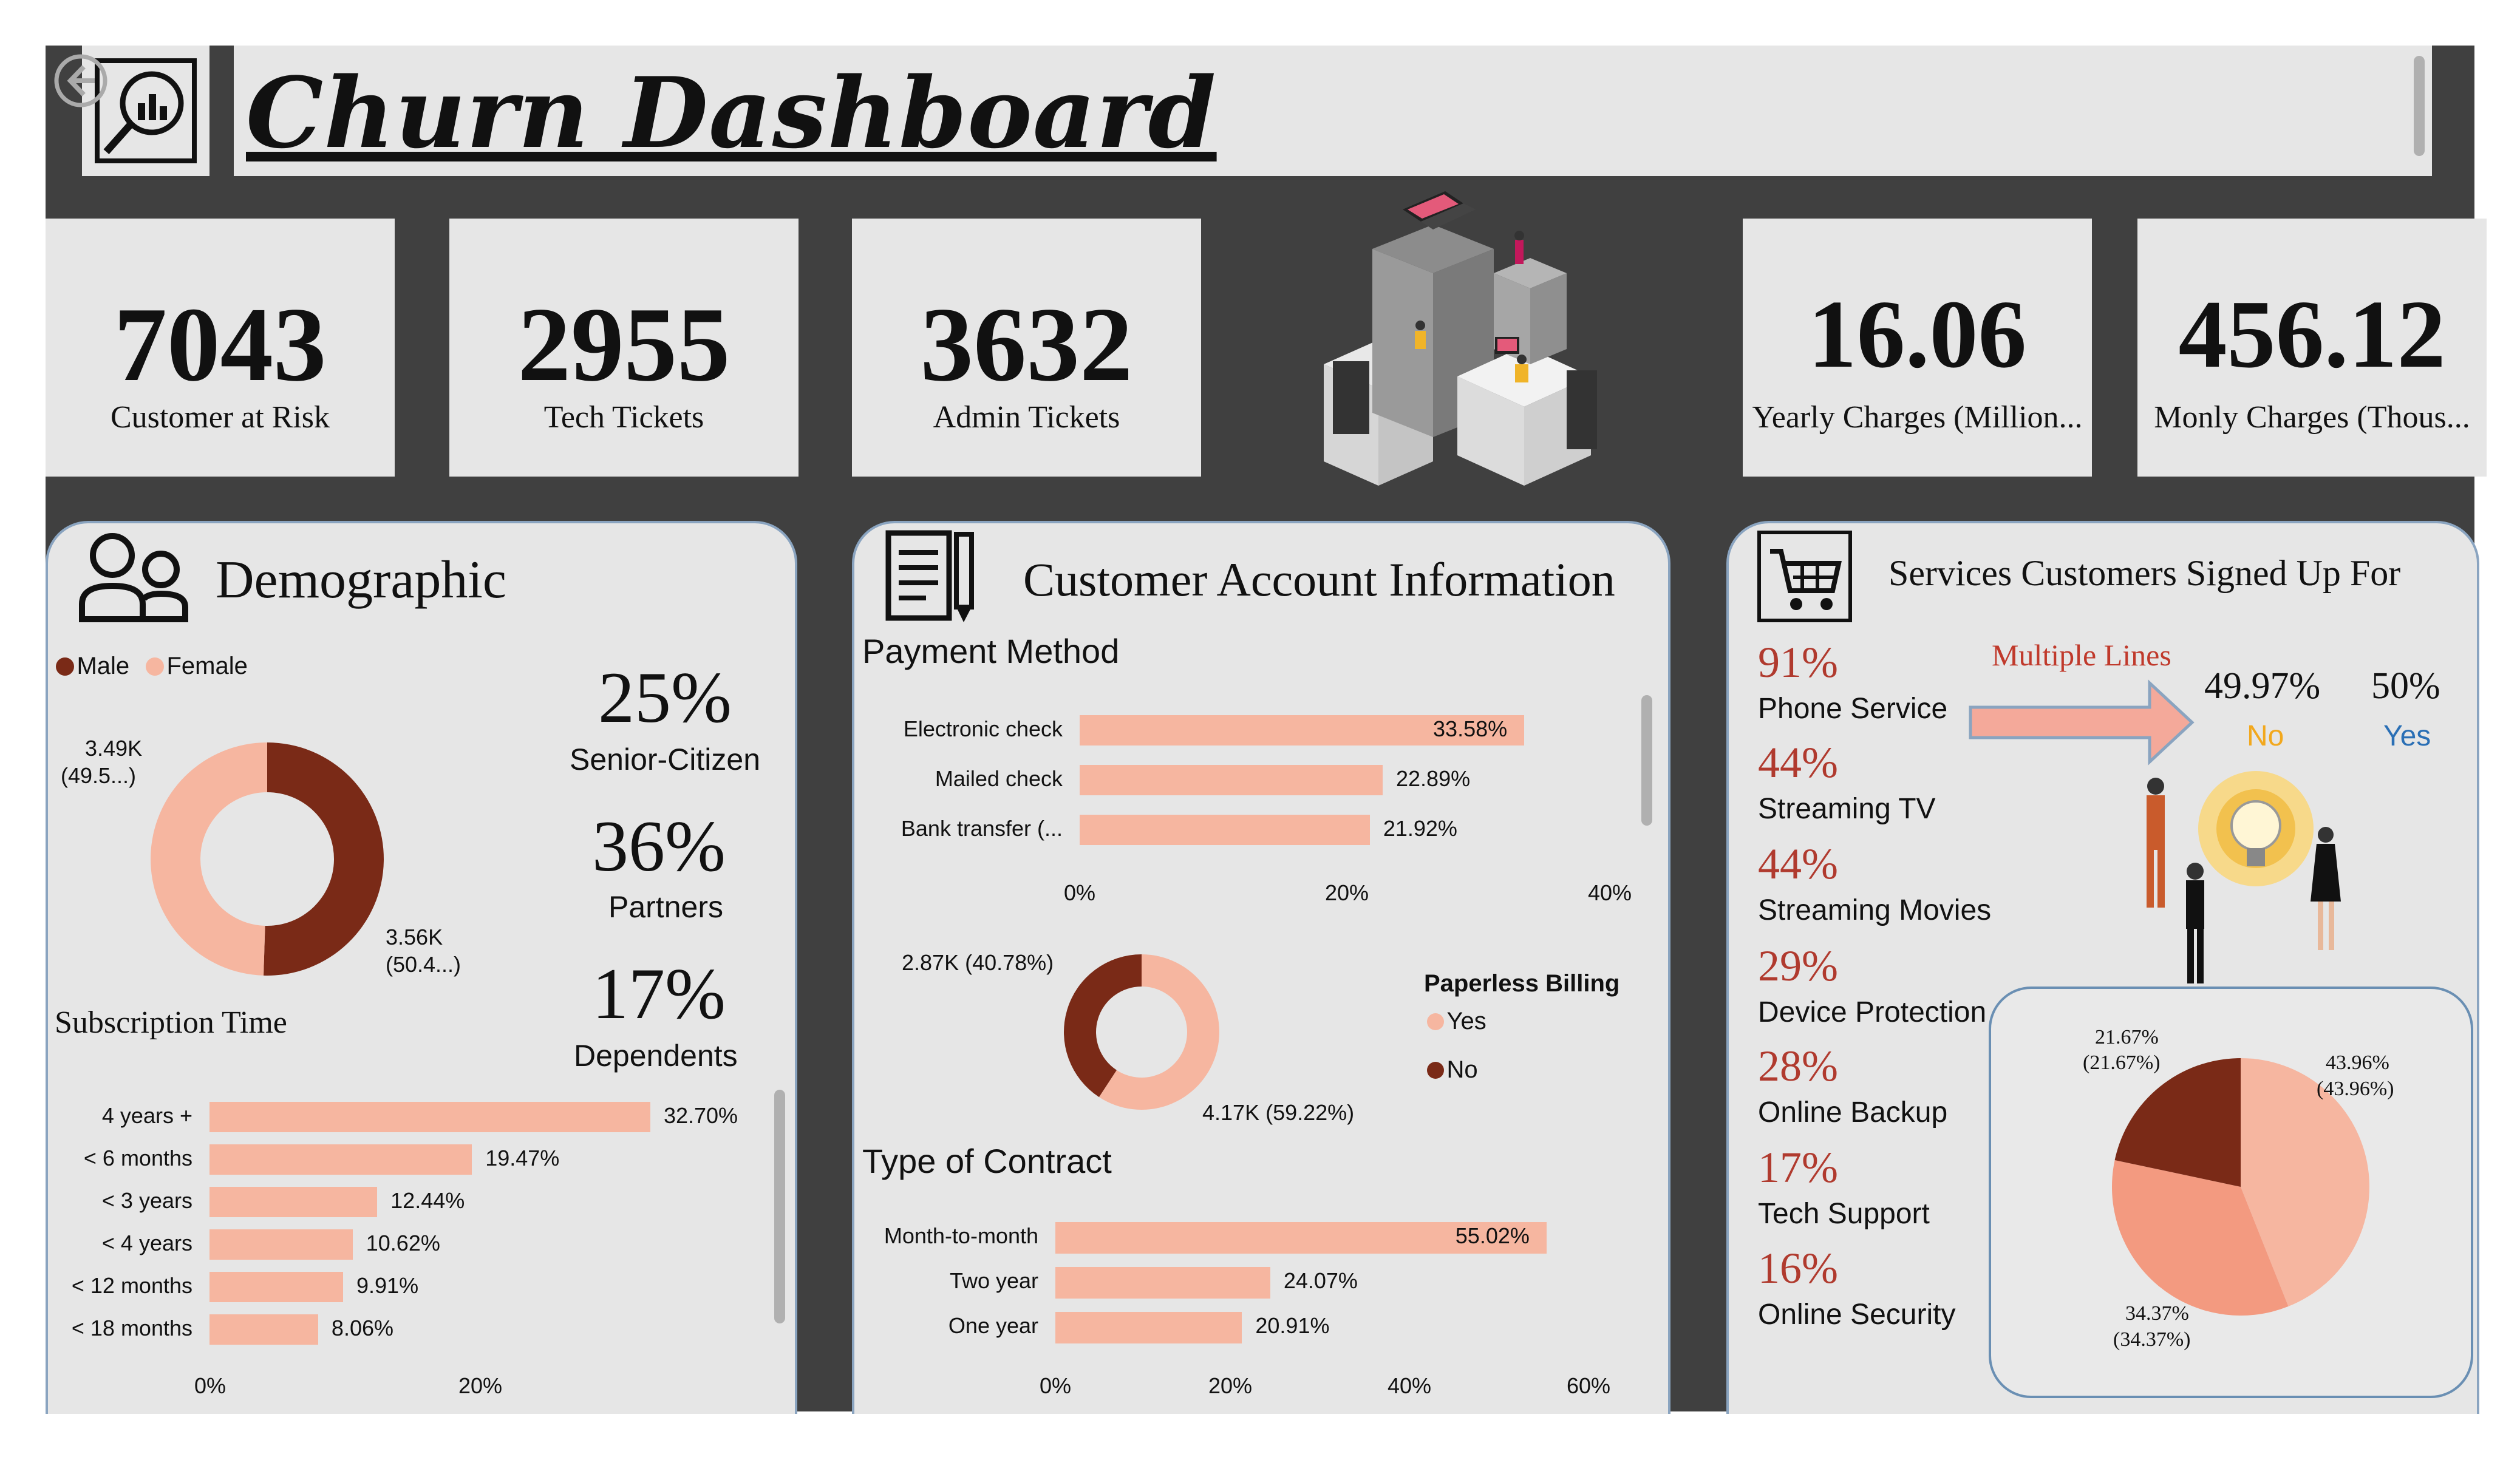 The height and width of the screenshot is (1457, 2520). Describe the element at coordinates (114, 748) in the screenshot. I see `donut-label-female: 3.49K` at that location.